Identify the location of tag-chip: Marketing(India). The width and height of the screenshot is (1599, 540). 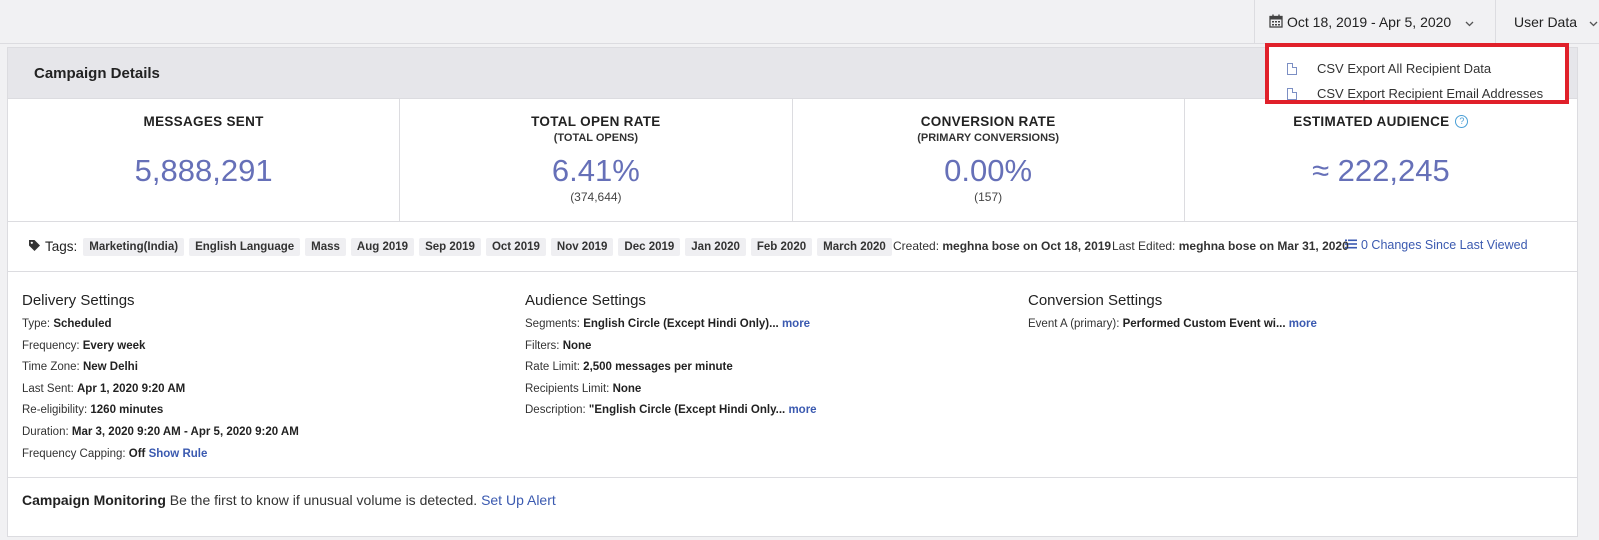
(134, 246).